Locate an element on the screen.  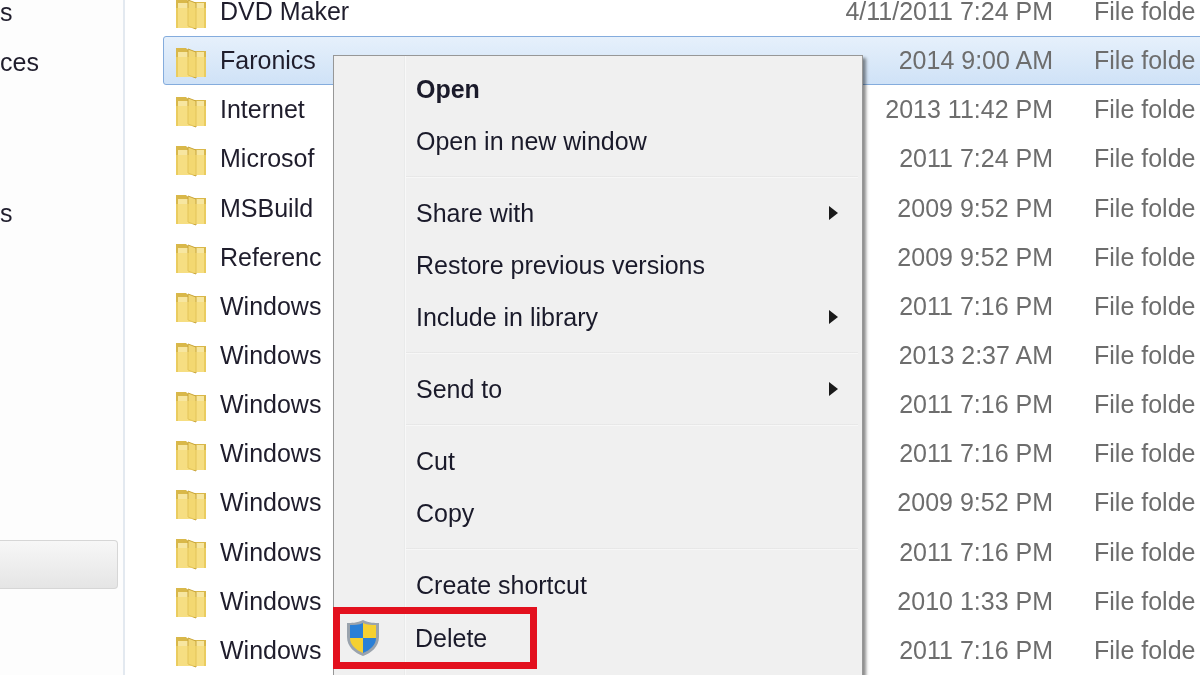
date-modified: 2013 2:37 AM is located at coordinates (975, 356).